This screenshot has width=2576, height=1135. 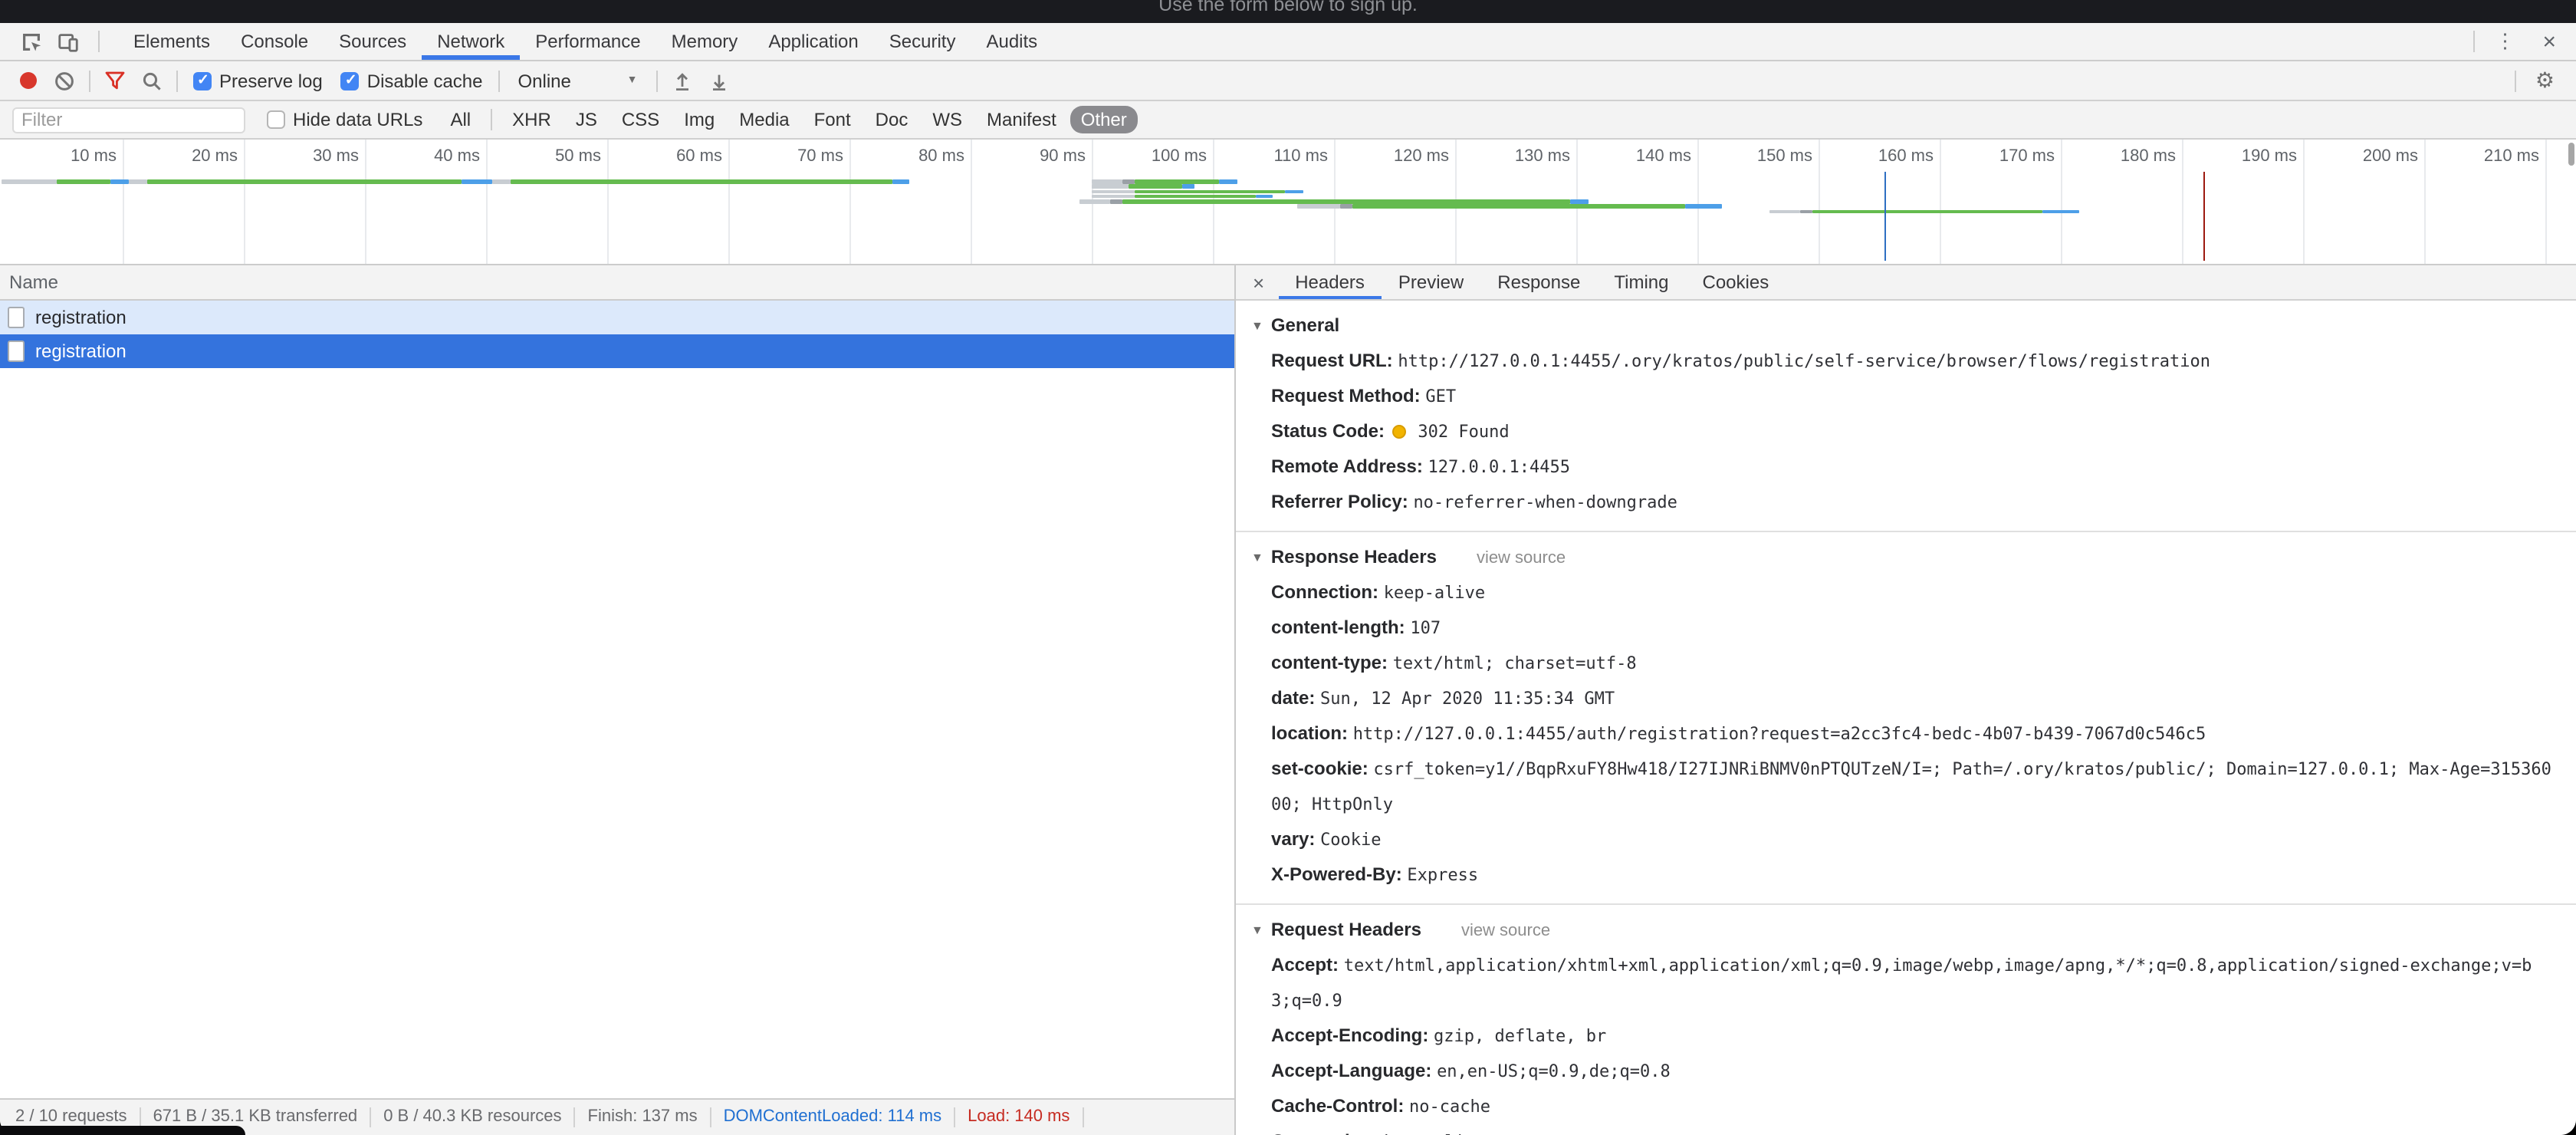 What do you see at coordinates (28, 80) in the screenshot?
I see `record-button` at bounding box center [28, 80].